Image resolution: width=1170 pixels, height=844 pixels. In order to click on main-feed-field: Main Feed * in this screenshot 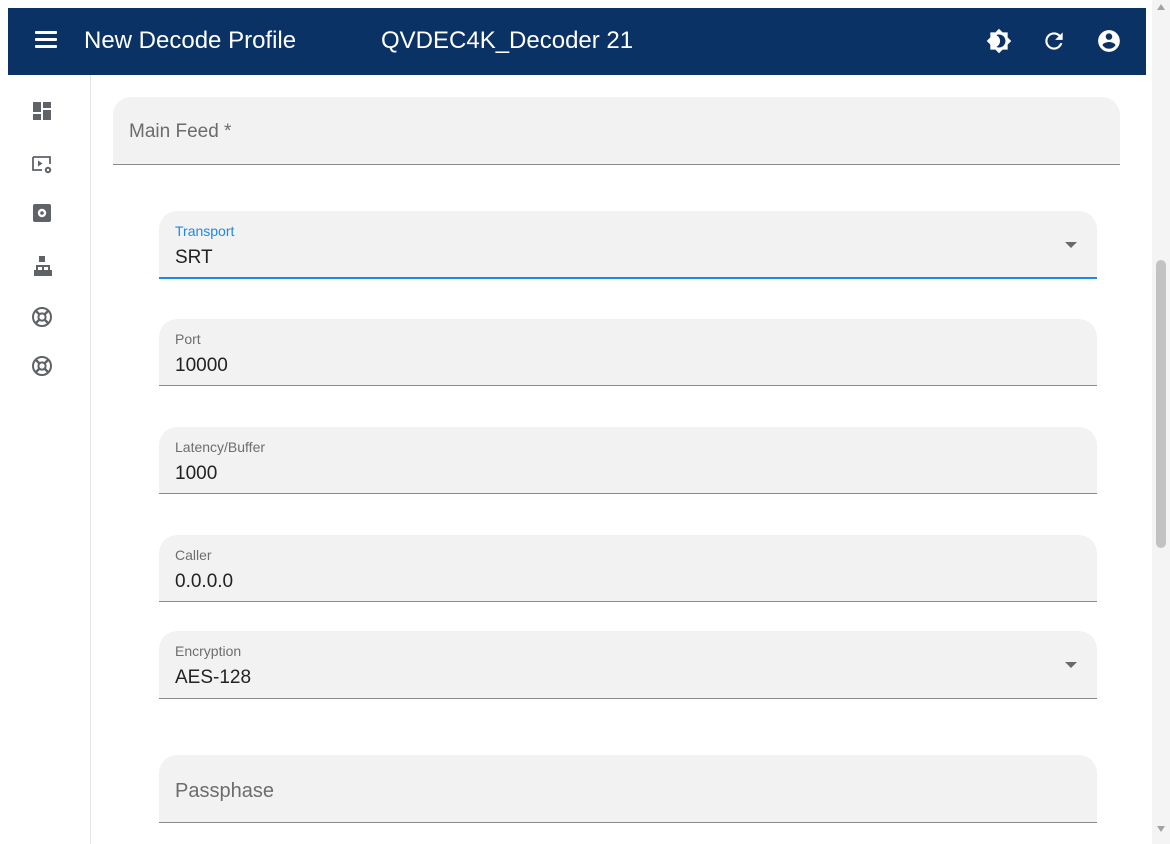, I will do `click(616, 131)`.